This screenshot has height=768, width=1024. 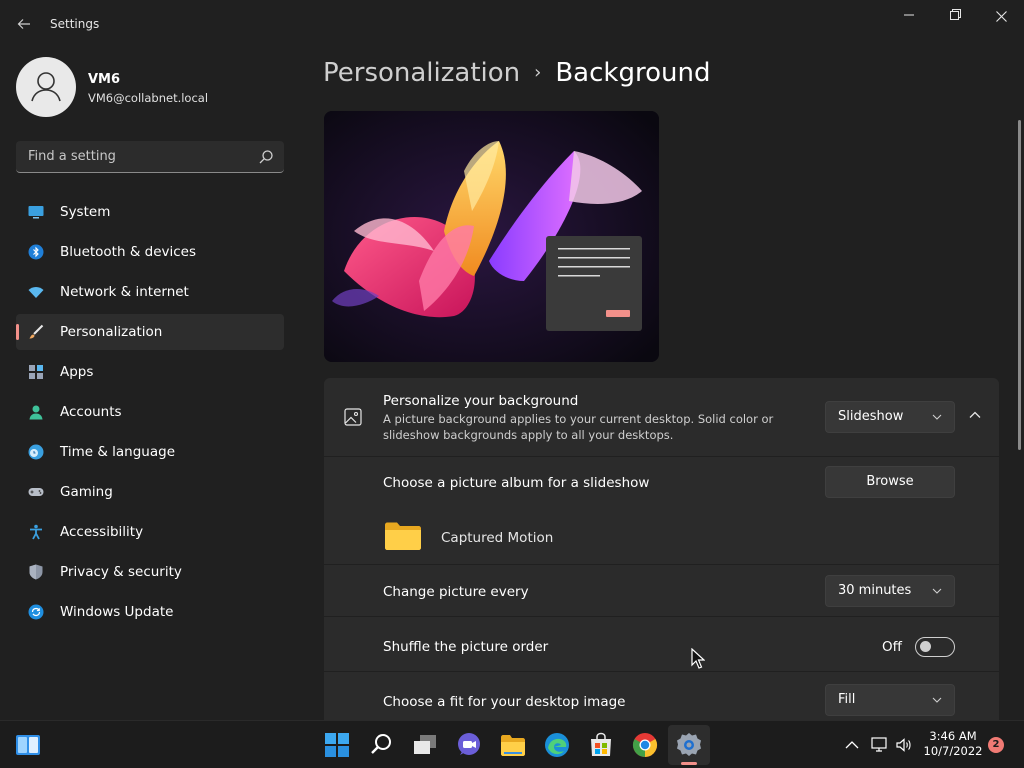 What do you see at coordinates (36, 532) in the screenshot?
I see `accessibility-icon` at bounding box center [36, 532].